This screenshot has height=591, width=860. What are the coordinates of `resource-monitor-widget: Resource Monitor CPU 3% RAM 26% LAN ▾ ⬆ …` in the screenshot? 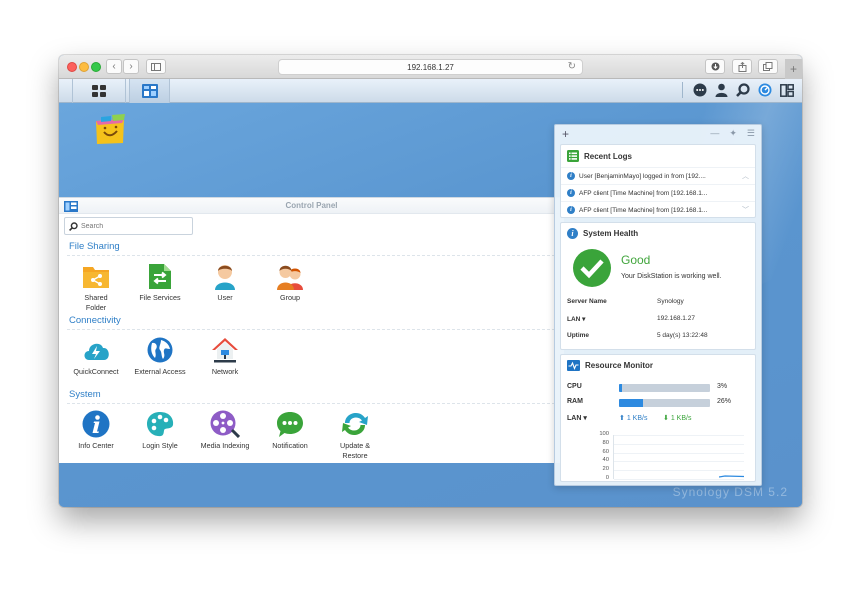 It's located at (658, 418).